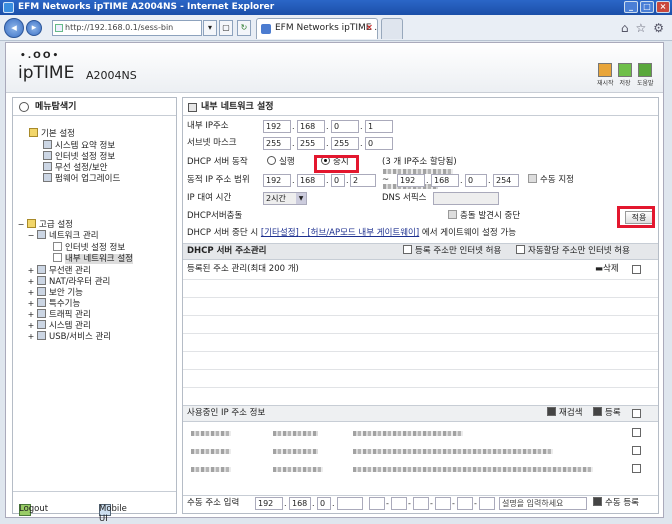 The height and width of the screenshot is (524, 672). What do you see at coordinates (14, 28) in the screenshot?
I see `back-button: ◂` at bounding box center [14, 28].